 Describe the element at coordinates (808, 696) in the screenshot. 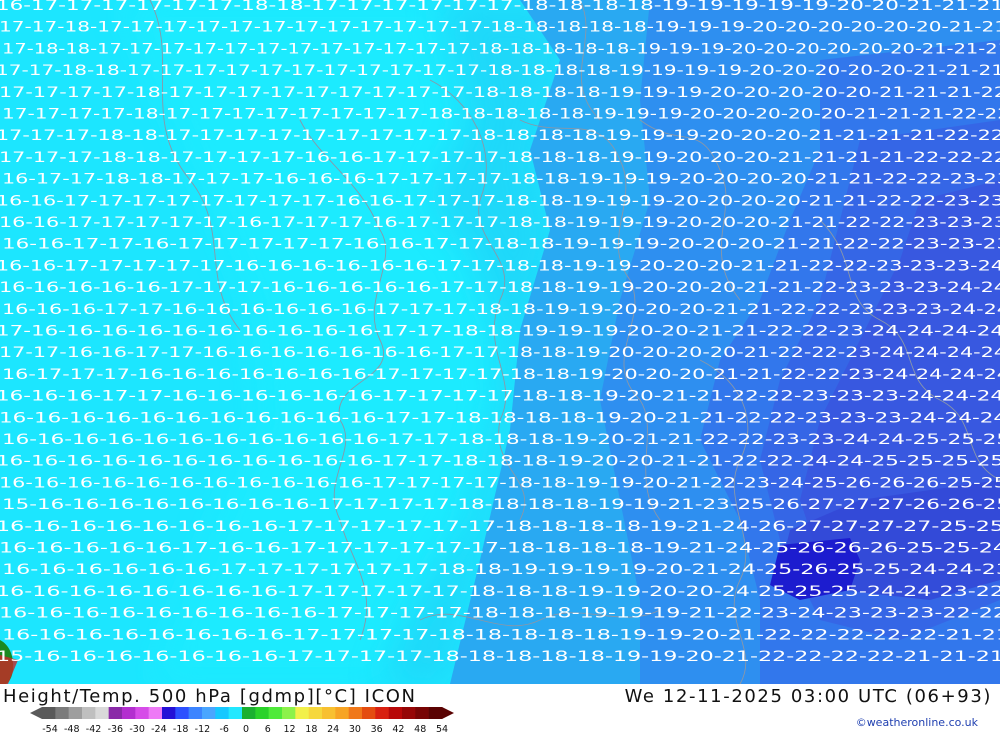

I see `valid-time: We 12-11-2025 03:00 UTC (06+93)` at that location.